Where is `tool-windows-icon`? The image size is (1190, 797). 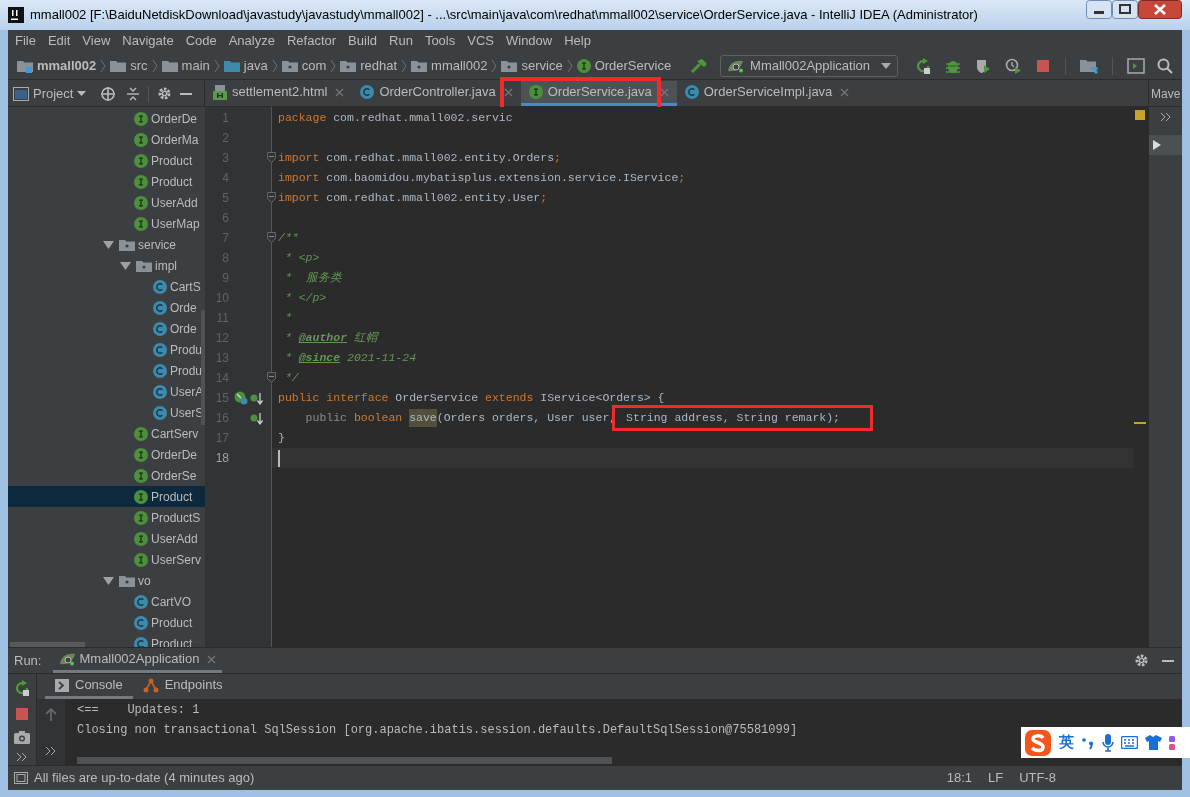 tool-windows-icon is located at coordinates (21, 778).